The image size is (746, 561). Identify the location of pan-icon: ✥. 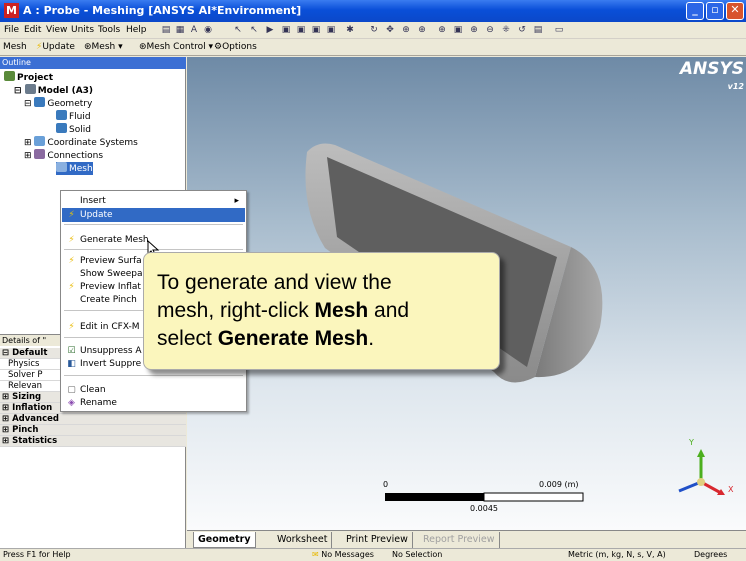
(390, 30).